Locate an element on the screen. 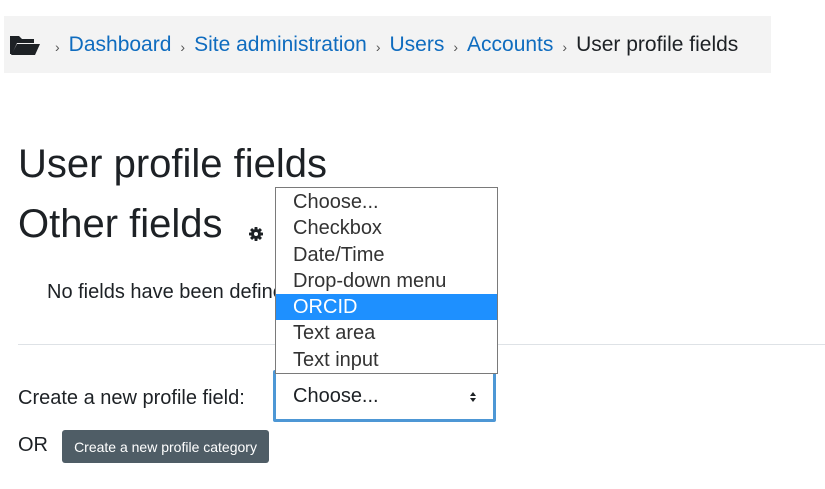  no-fields-message: No fields have been defined. is located at coordinates (161, 292).